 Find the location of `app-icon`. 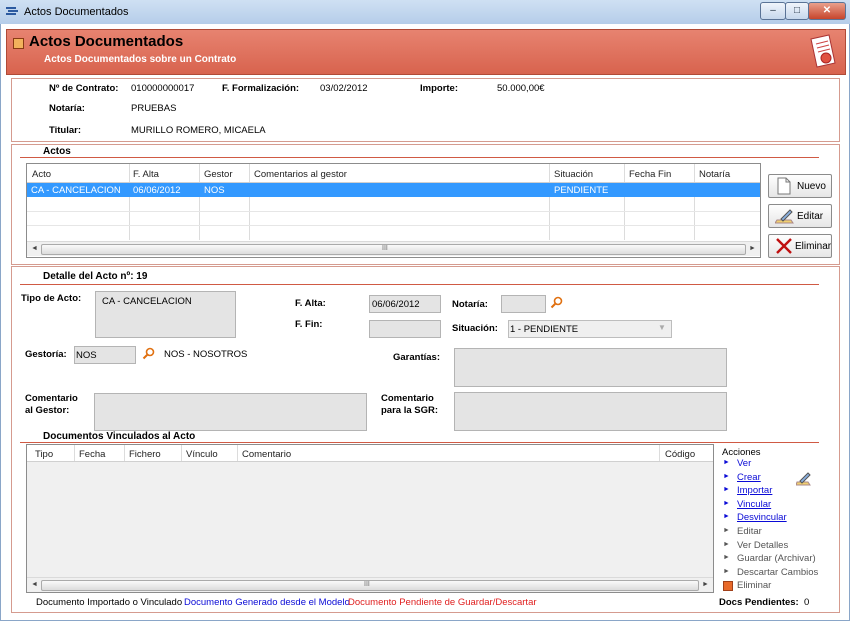

app-icon is located at coordinates (12, 11).